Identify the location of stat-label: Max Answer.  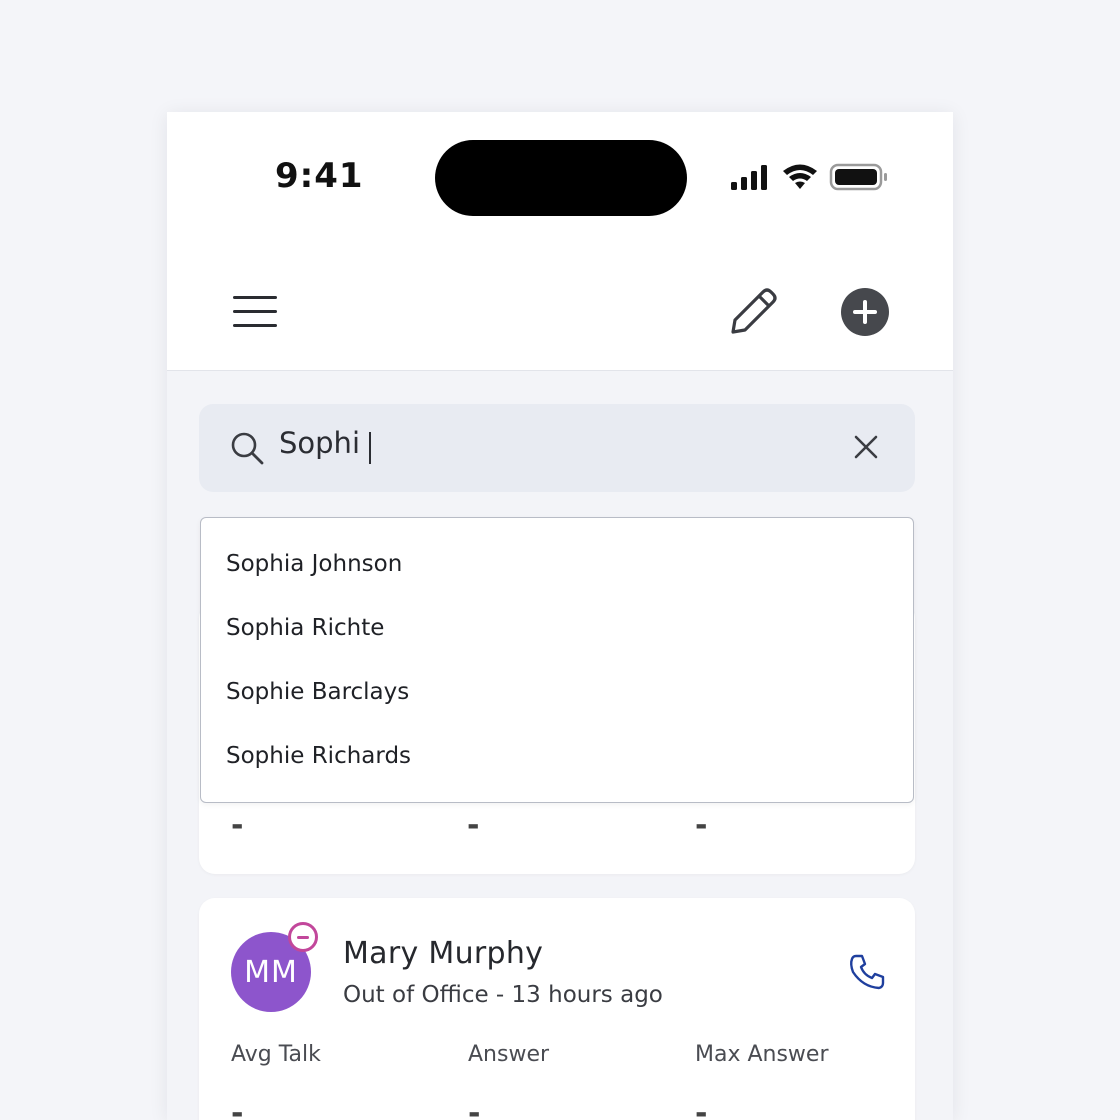
(762, 1054).